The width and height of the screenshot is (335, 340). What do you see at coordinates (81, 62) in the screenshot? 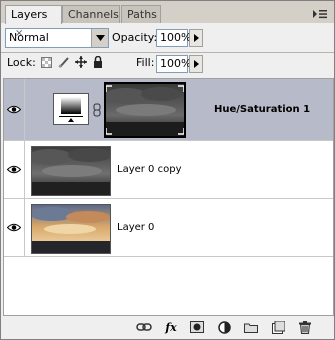
I see `lock-position-icon` at bounding box center [81, 62].